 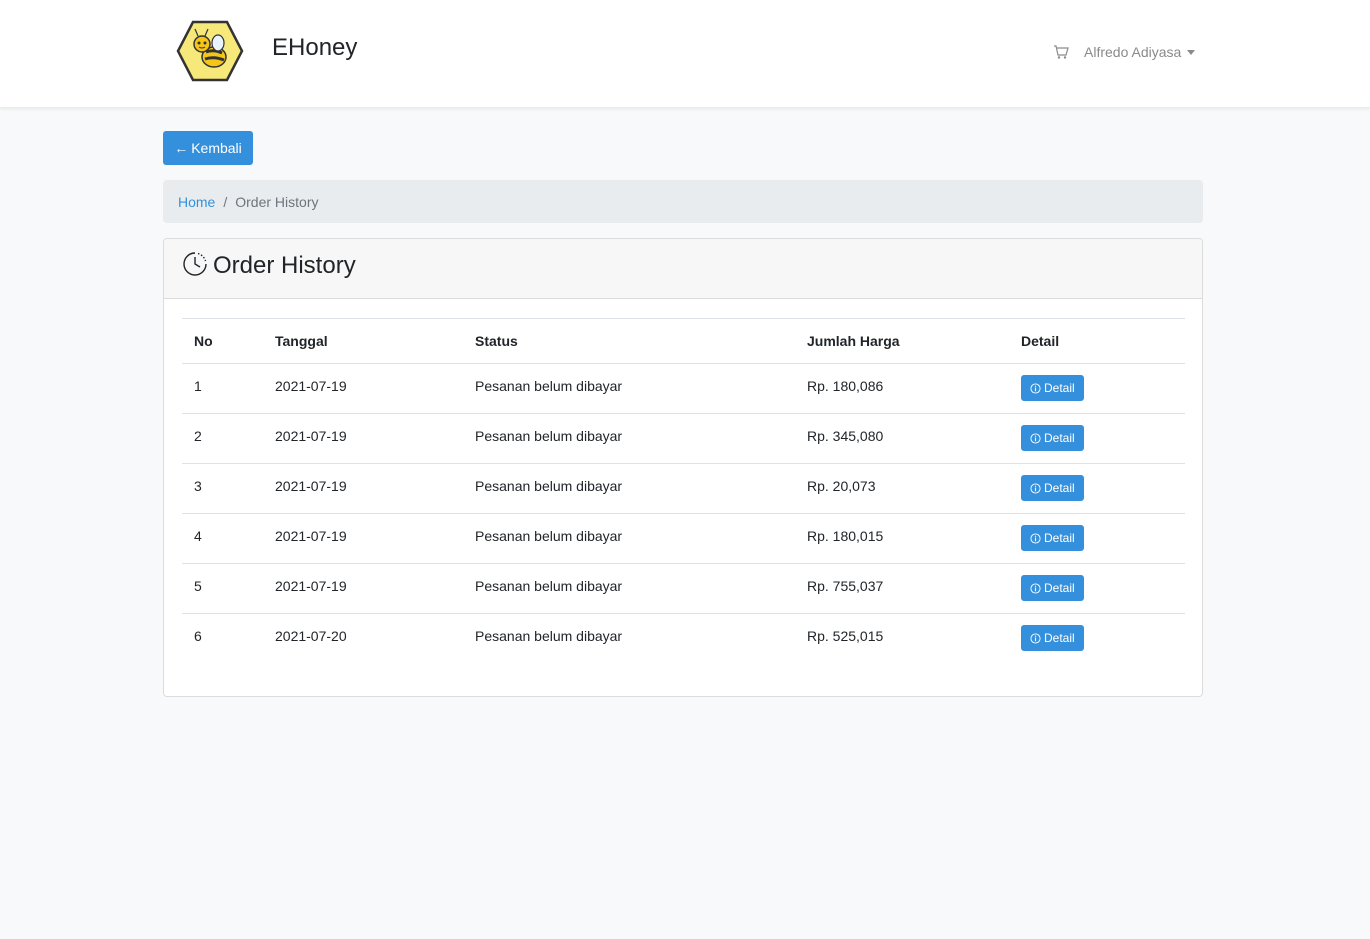 What do you see at coordinates (222, 341) in the screenshot?
I see `column-header-no: No` at bounding box center [222, 341].